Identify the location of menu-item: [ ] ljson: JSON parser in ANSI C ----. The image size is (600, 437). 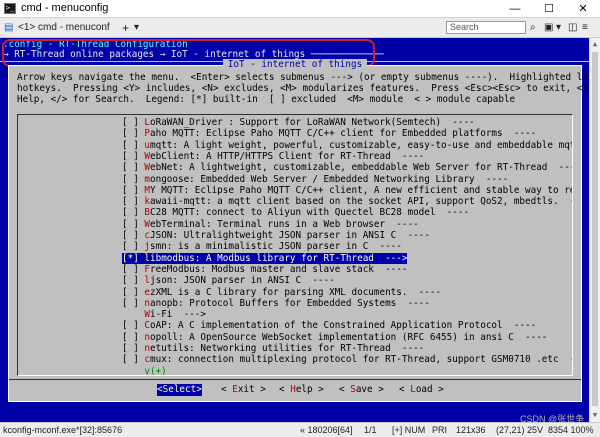
(228, 280).